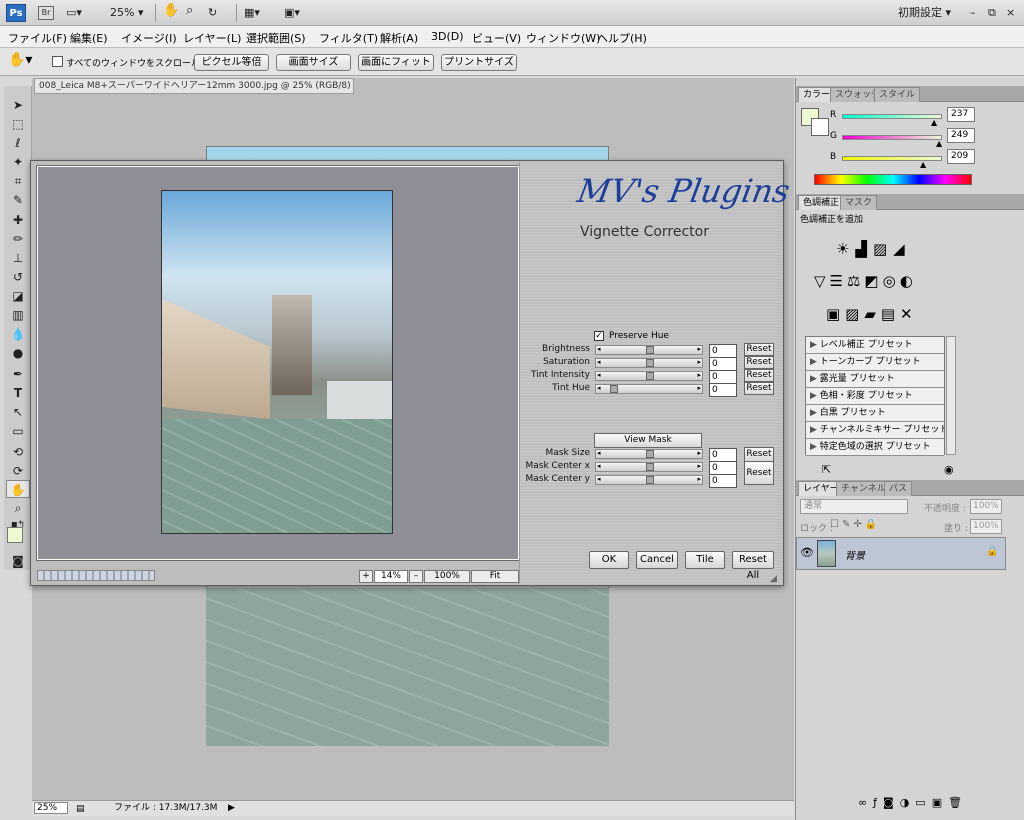 The image size is (1024, 820). What do you see at coordinates (212, 13) in the screenshot?
I see `rotate-view-icon: ↻` at bounding box center [212, 13].